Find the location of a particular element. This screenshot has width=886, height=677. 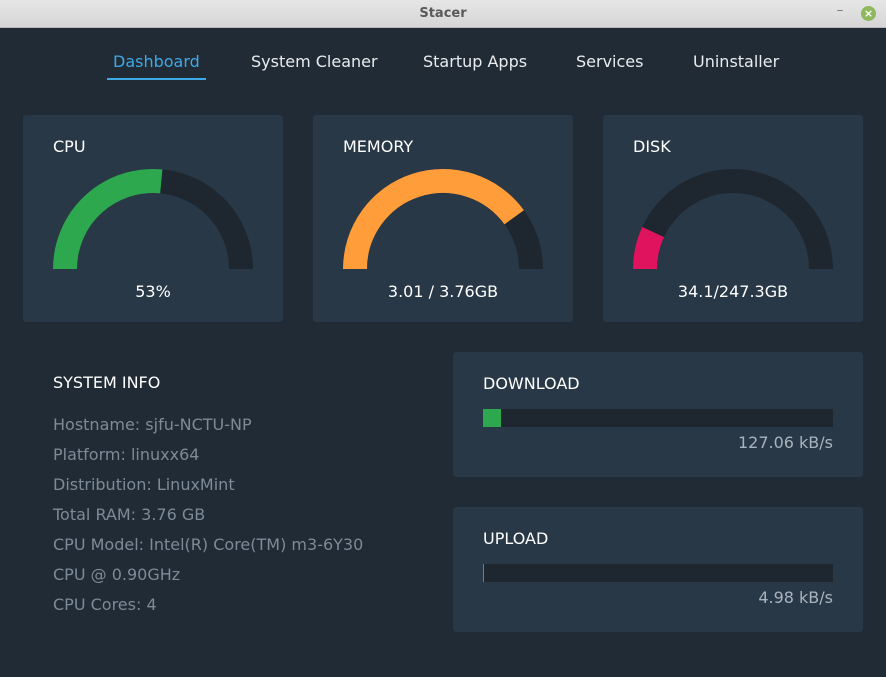

cpu-gauge is located at coordinates (153, 219).